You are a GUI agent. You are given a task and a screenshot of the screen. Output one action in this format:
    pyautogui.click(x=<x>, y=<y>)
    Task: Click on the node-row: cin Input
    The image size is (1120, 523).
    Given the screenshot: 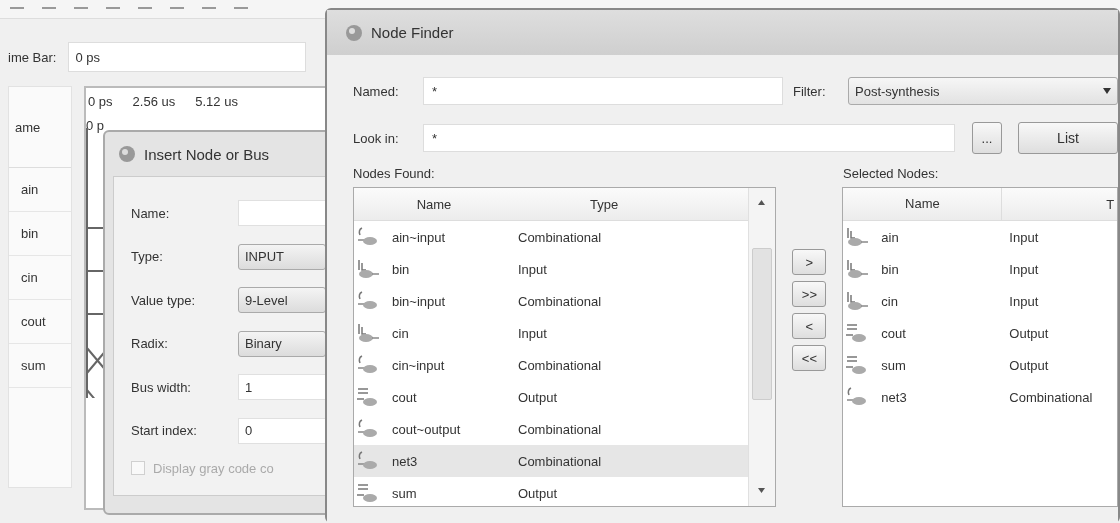 What is the action you would take?
    pyautogui.click(x=551, y=333)
    